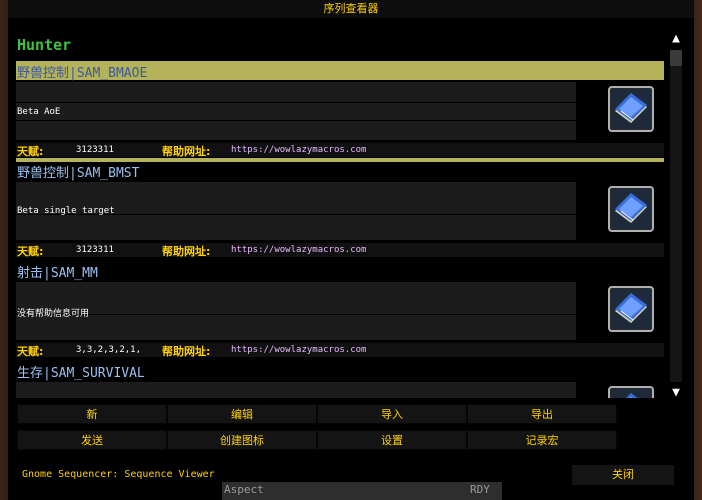 The width and height of the screenshot is (702, 500). I want to click on settings-button: 设置, so click(392, 440).